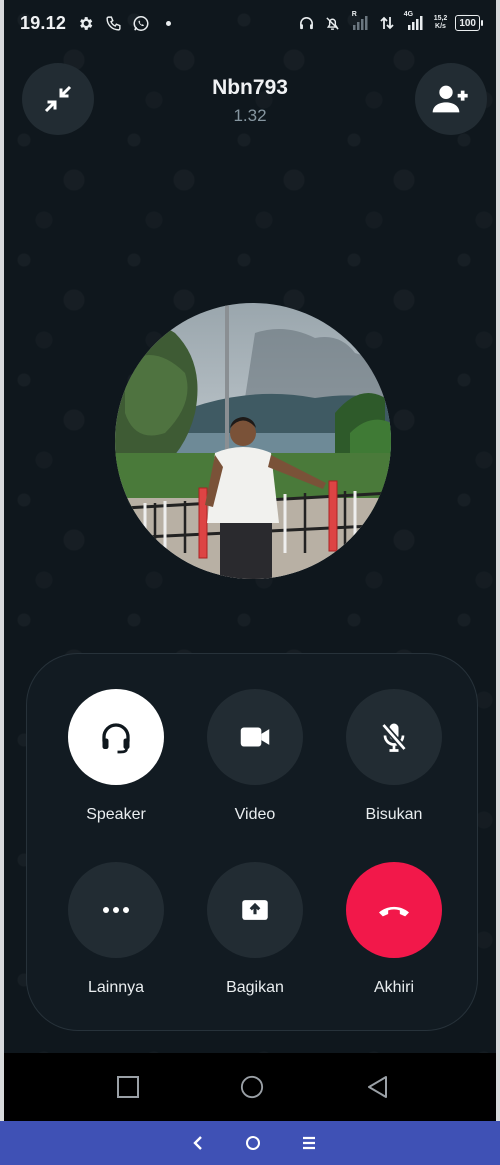  I want to click on contact-avatar, so click(253, 441).